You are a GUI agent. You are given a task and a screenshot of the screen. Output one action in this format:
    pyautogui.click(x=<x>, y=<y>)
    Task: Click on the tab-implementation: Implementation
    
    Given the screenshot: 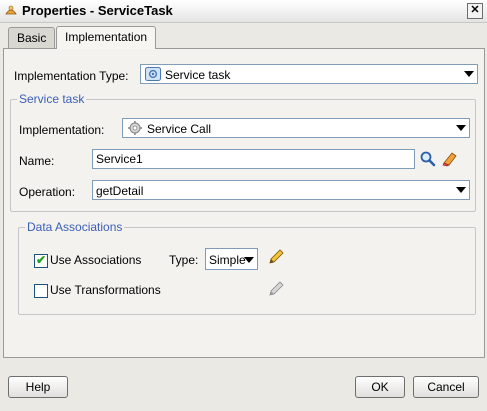 What is the action you would take?
    pyautogui.click(x=106, y=37)
    